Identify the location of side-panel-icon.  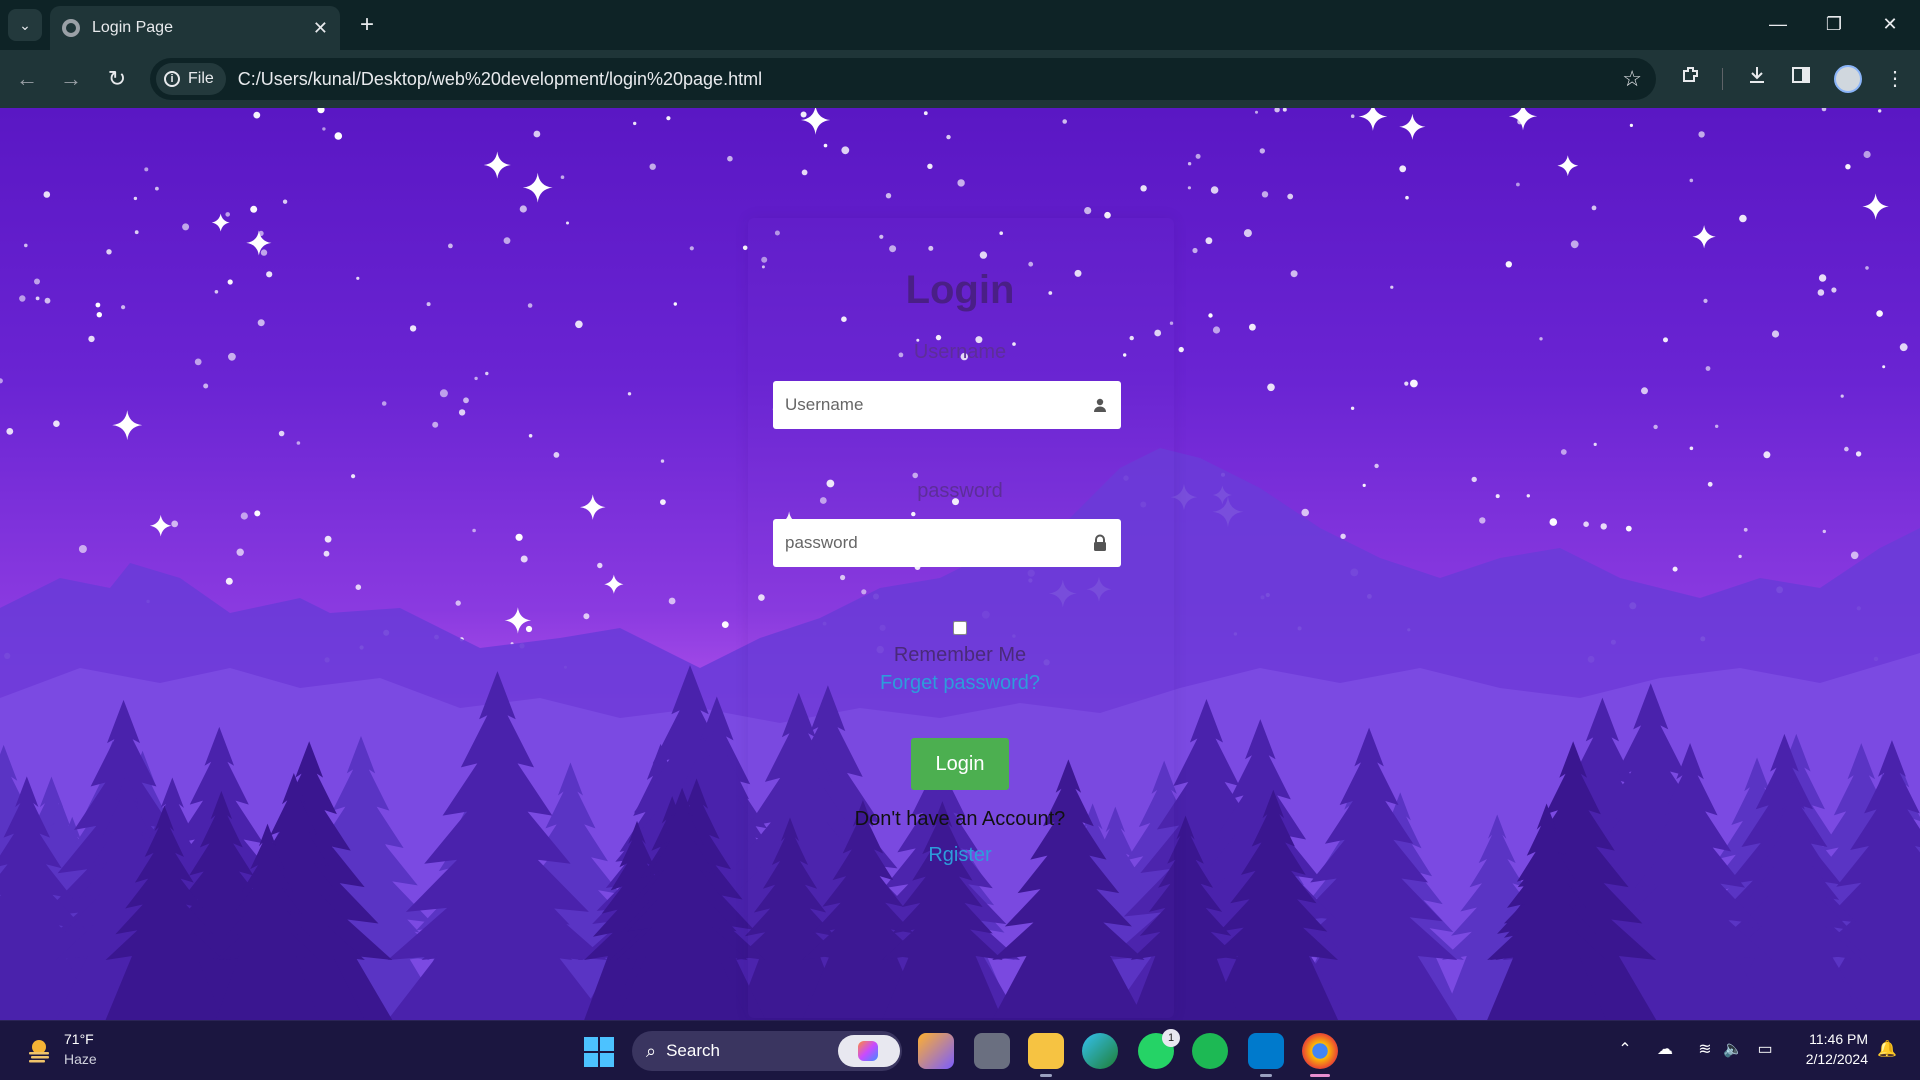
(1801, 75).